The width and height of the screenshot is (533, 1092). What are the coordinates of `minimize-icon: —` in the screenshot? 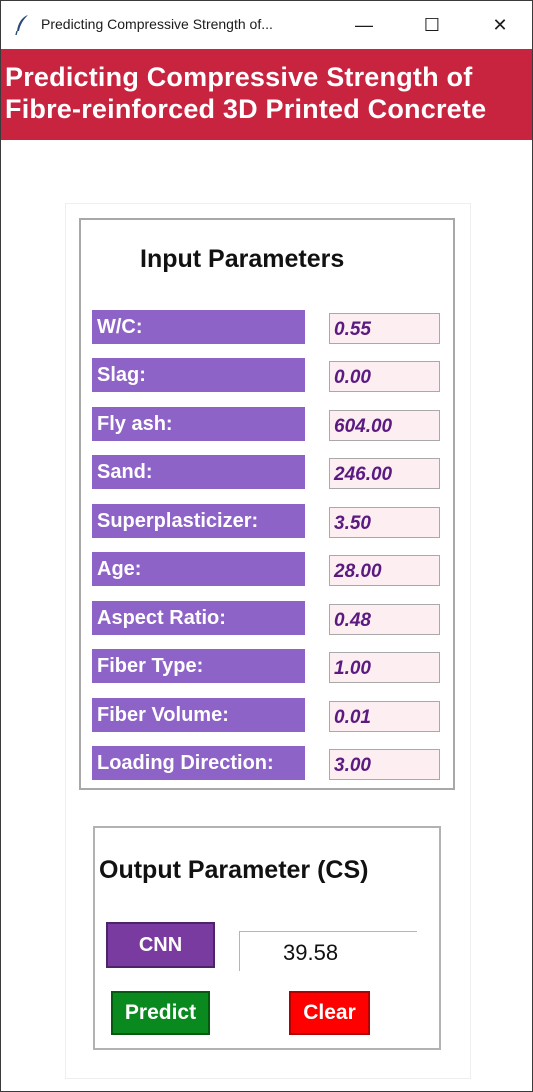 It's located at (364, 24).